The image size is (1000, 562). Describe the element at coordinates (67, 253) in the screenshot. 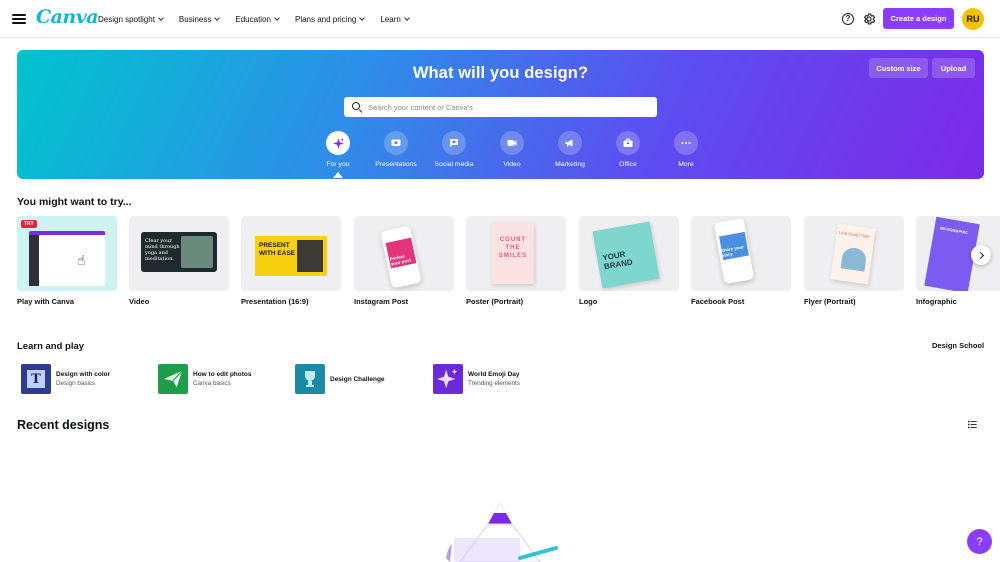

I see `card-thumbnail: TRY ☝` at that location.